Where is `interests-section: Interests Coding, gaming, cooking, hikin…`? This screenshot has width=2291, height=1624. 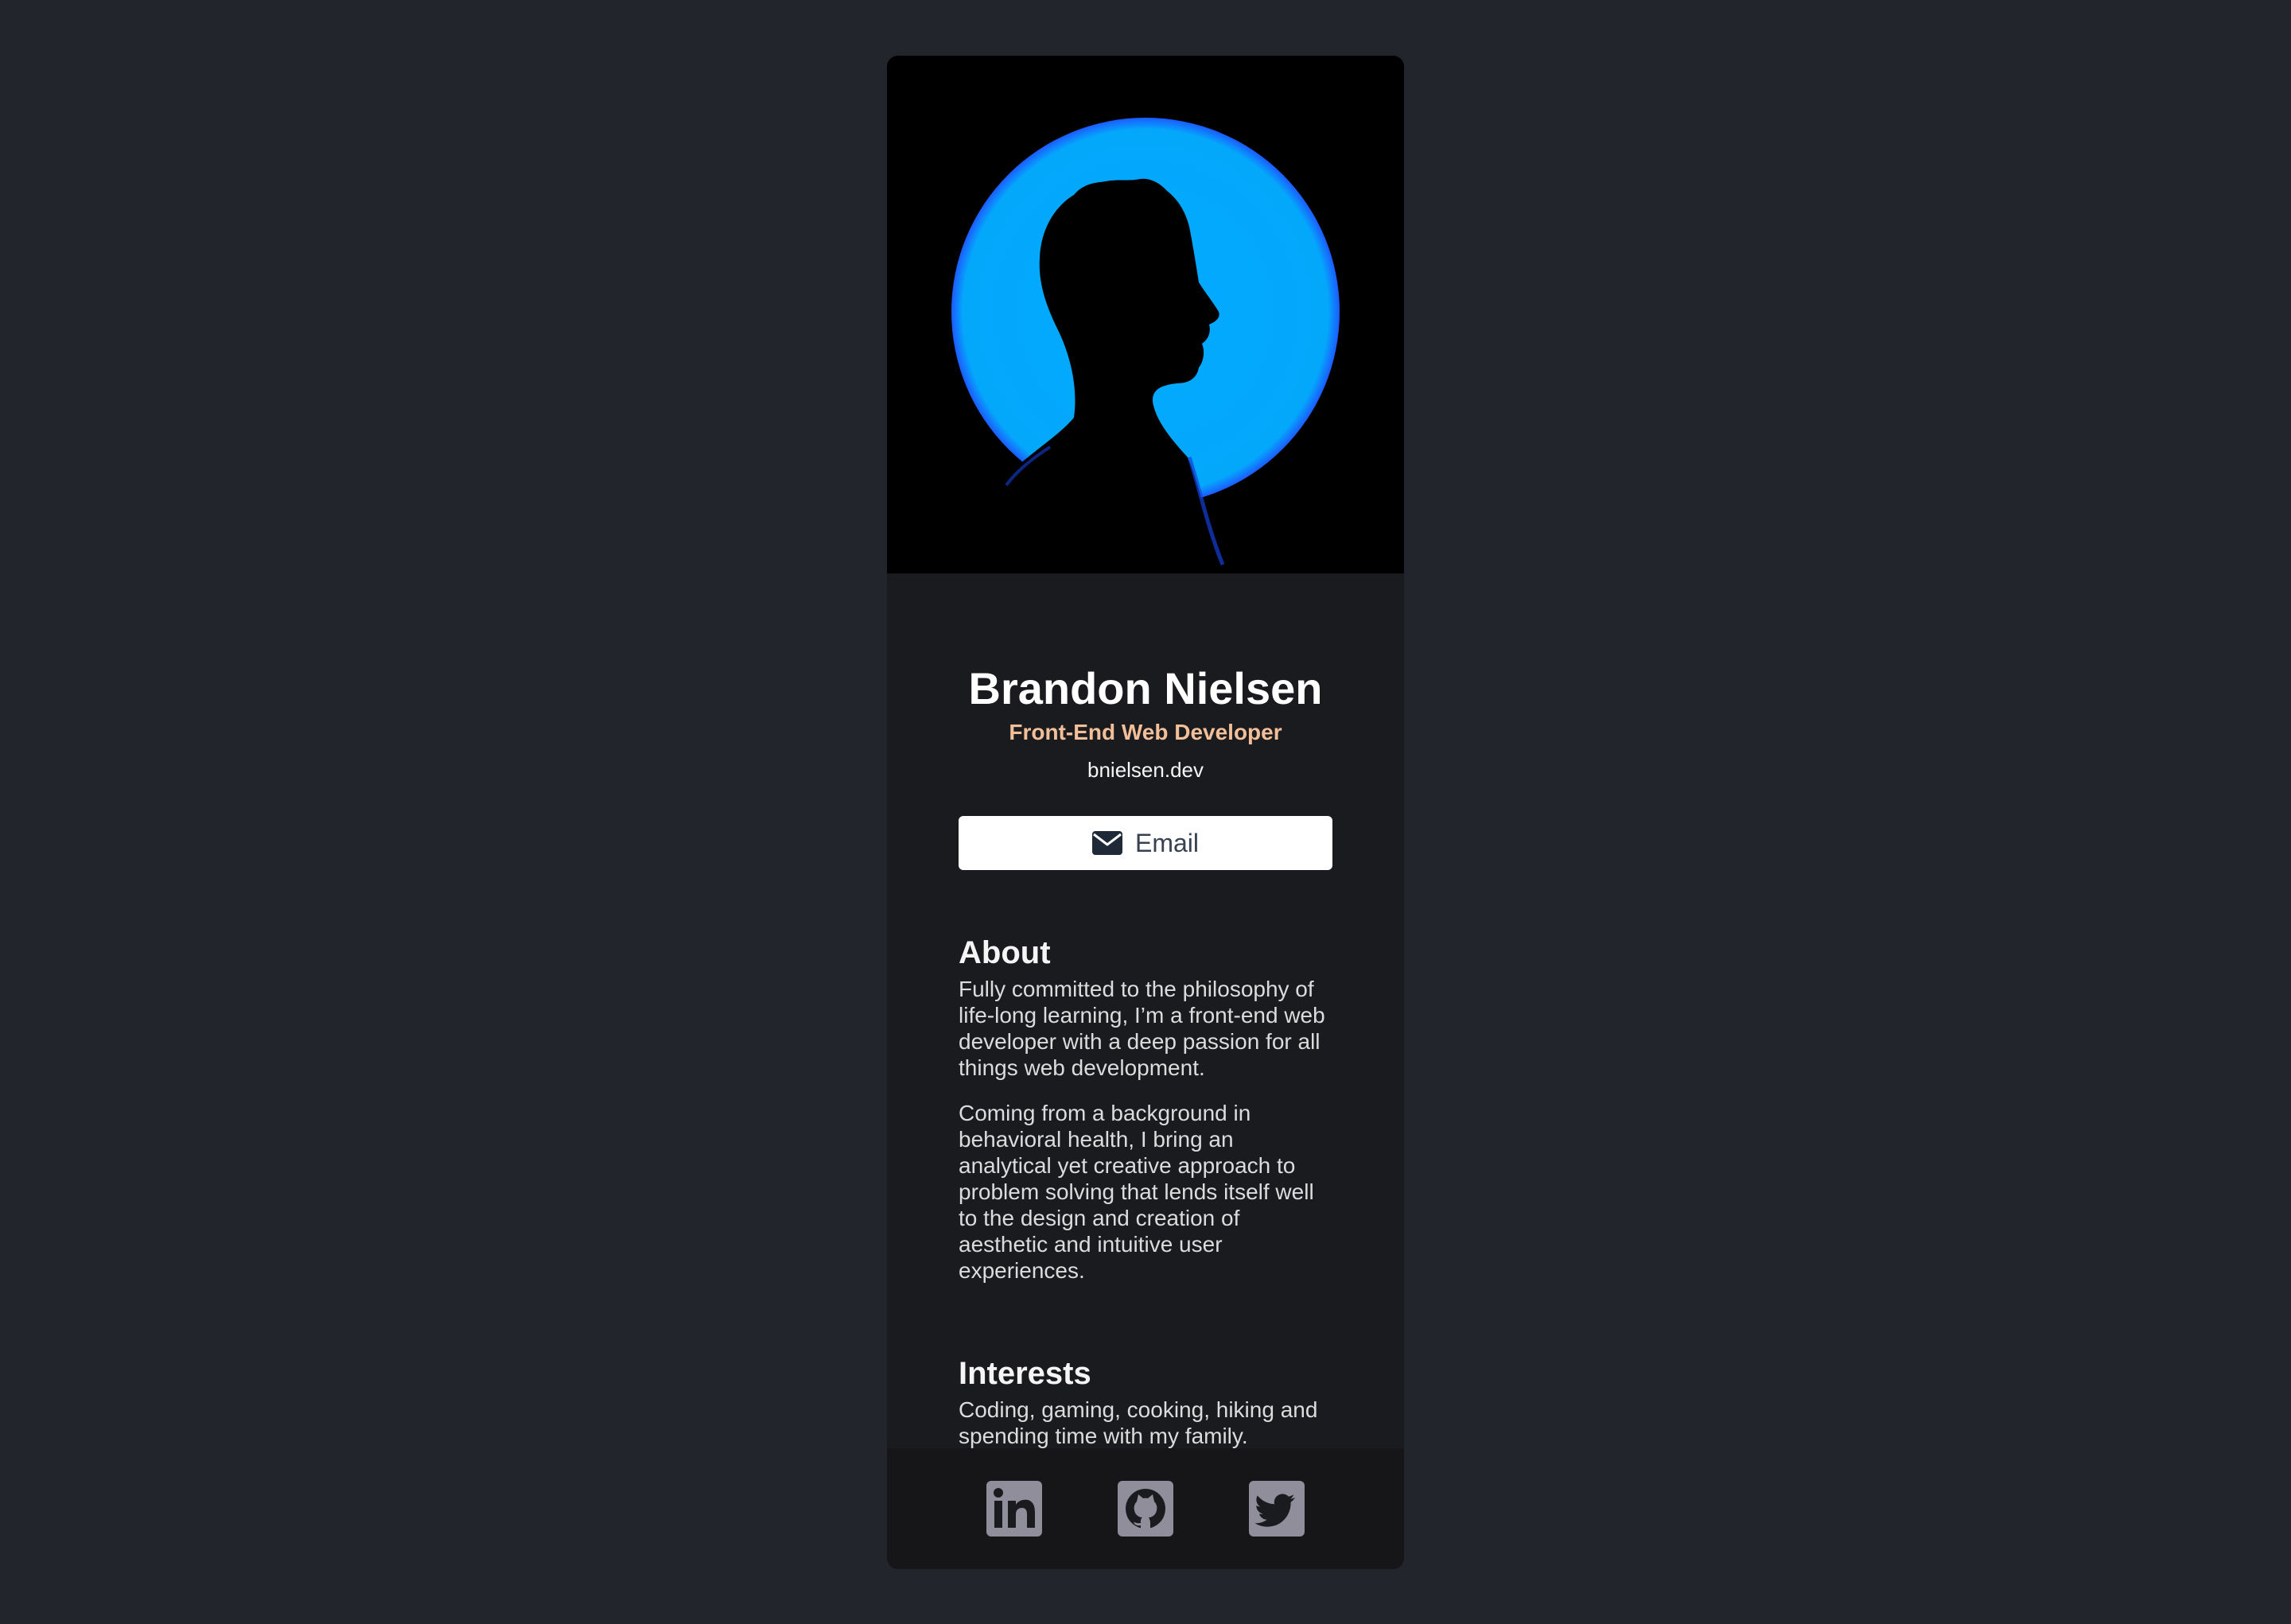
interests-section: Interests Coding, gaming, cooking, hikin… is located at coordinates (1145, 1401).